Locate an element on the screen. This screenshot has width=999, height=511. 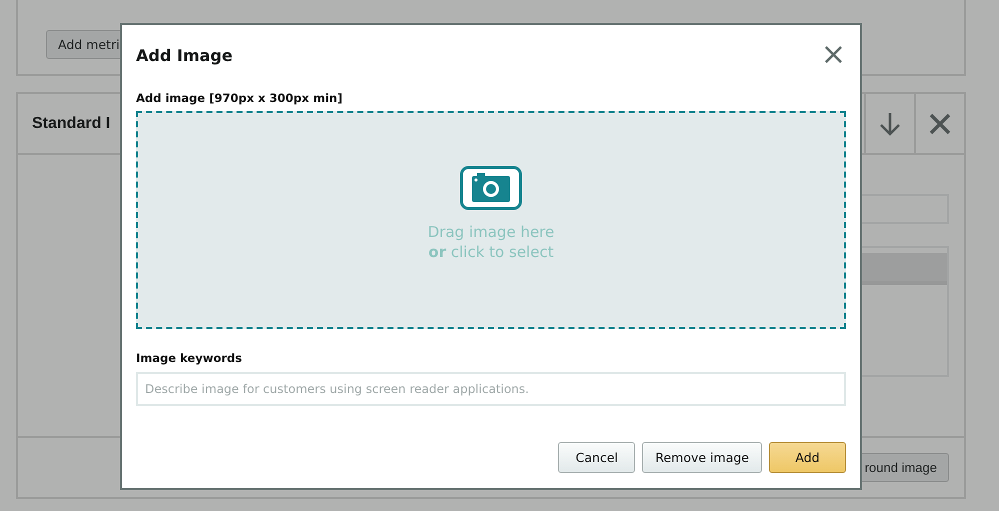
module-title: Standard I is located at coordinates (71, 123).